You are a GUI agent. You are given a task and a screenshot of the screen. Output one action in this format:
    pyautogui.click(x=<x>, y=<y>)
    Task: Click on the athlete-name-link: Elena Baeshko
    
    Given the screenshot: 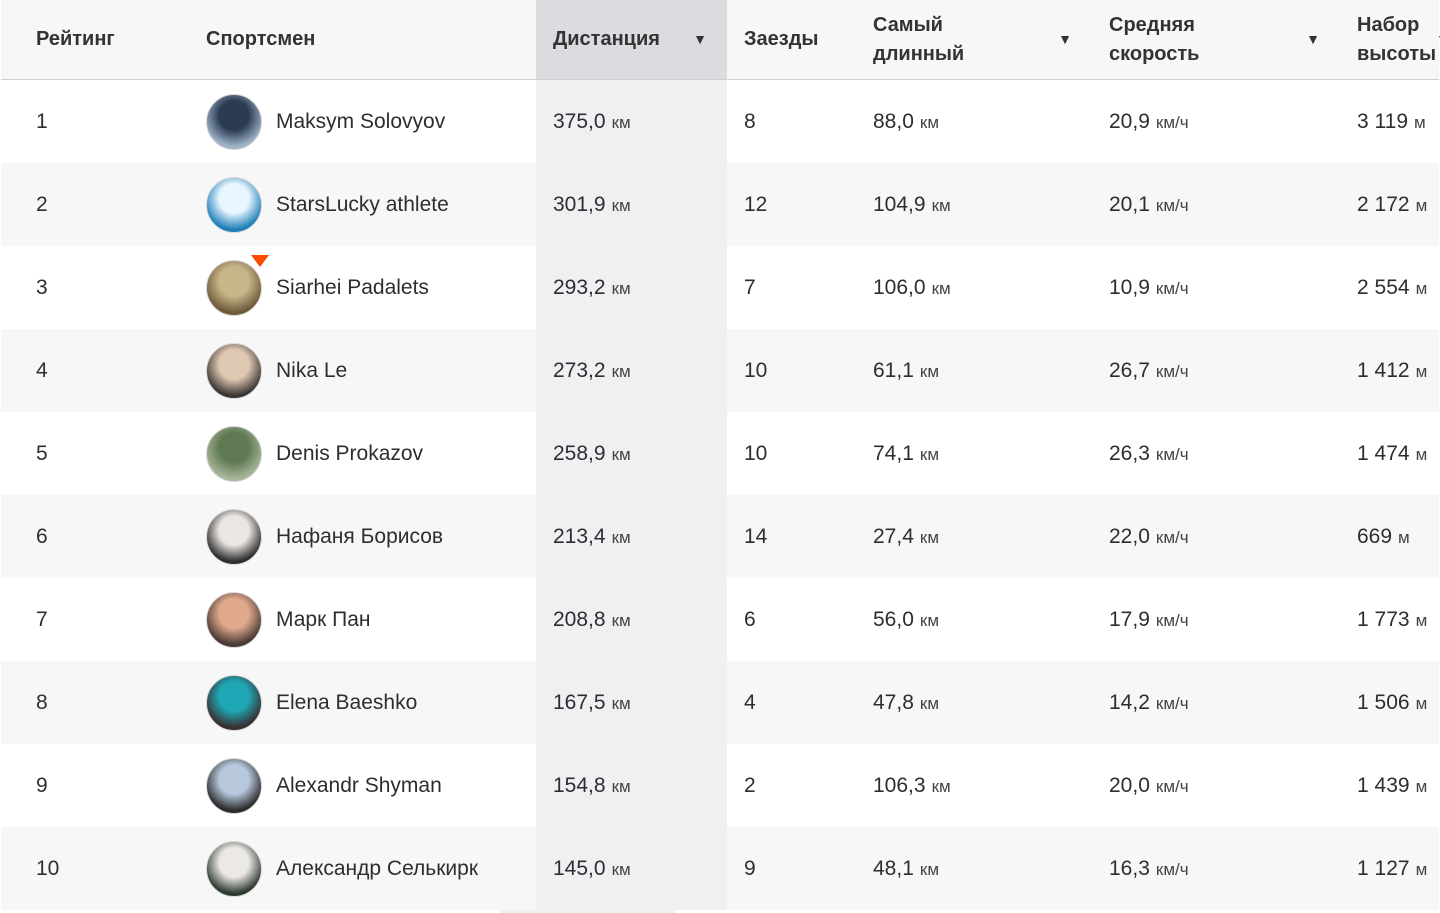 What is the action you would take?
    pyautogui.click(x=346, y=703)
    